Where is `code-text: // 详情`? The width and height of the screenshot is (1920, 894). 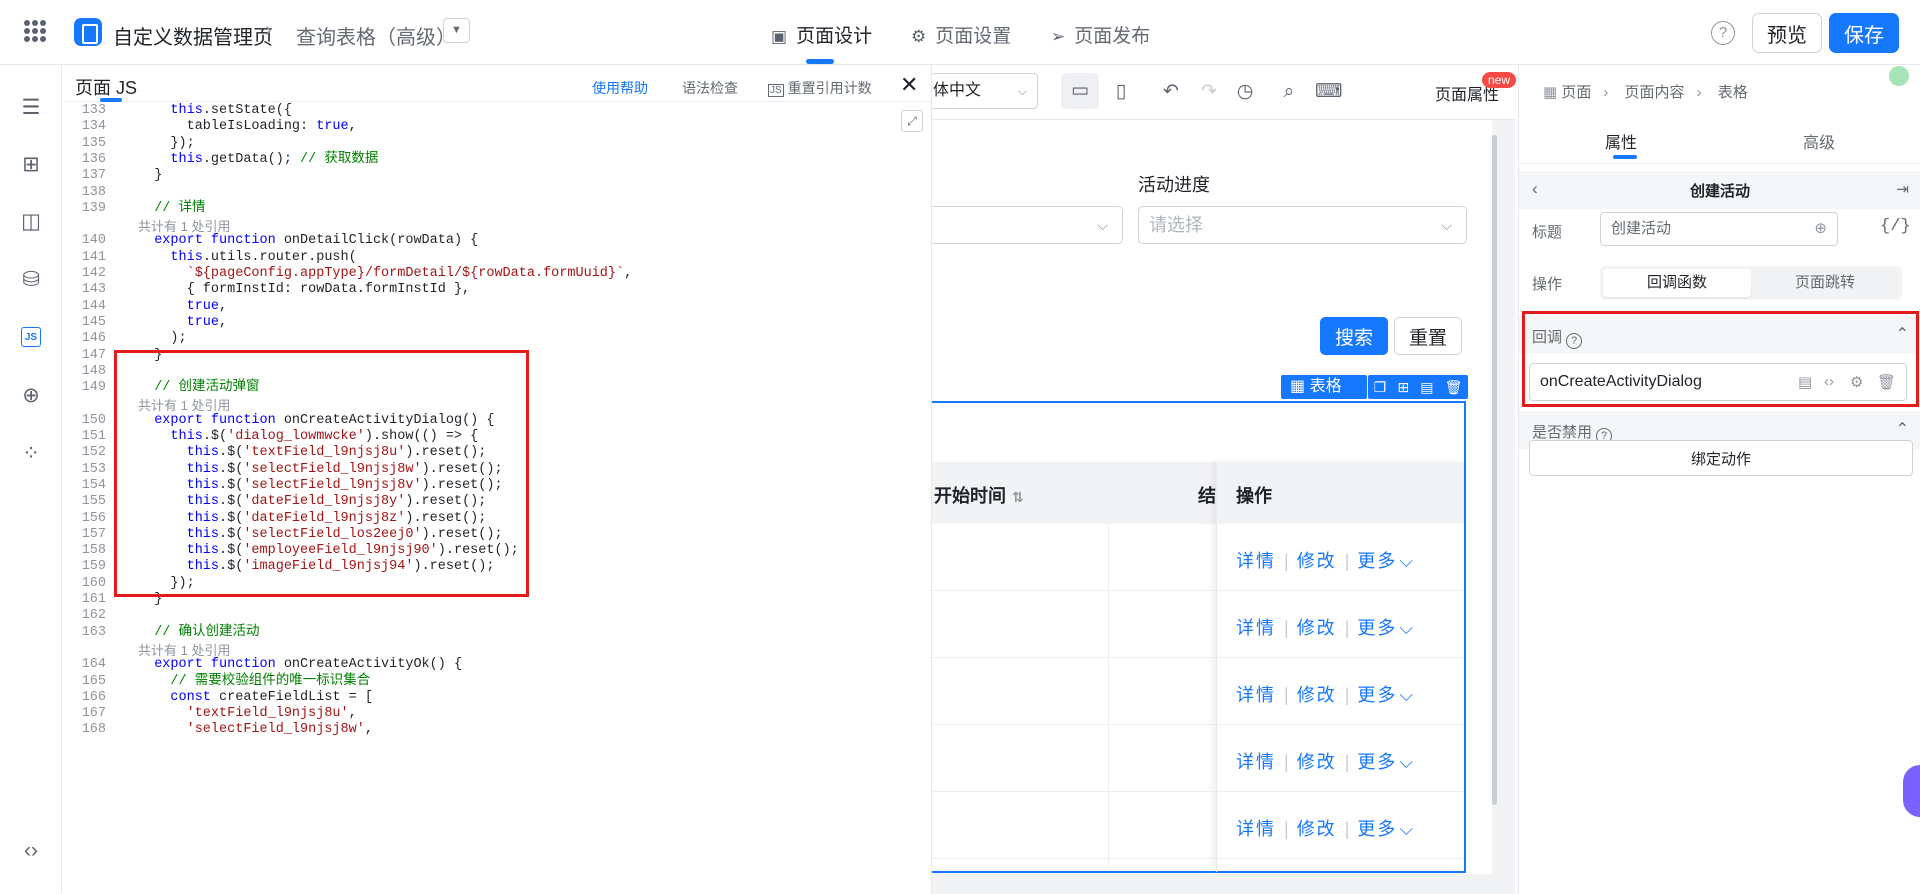 code-text: // 详情 is located at coordinates (171, 209).